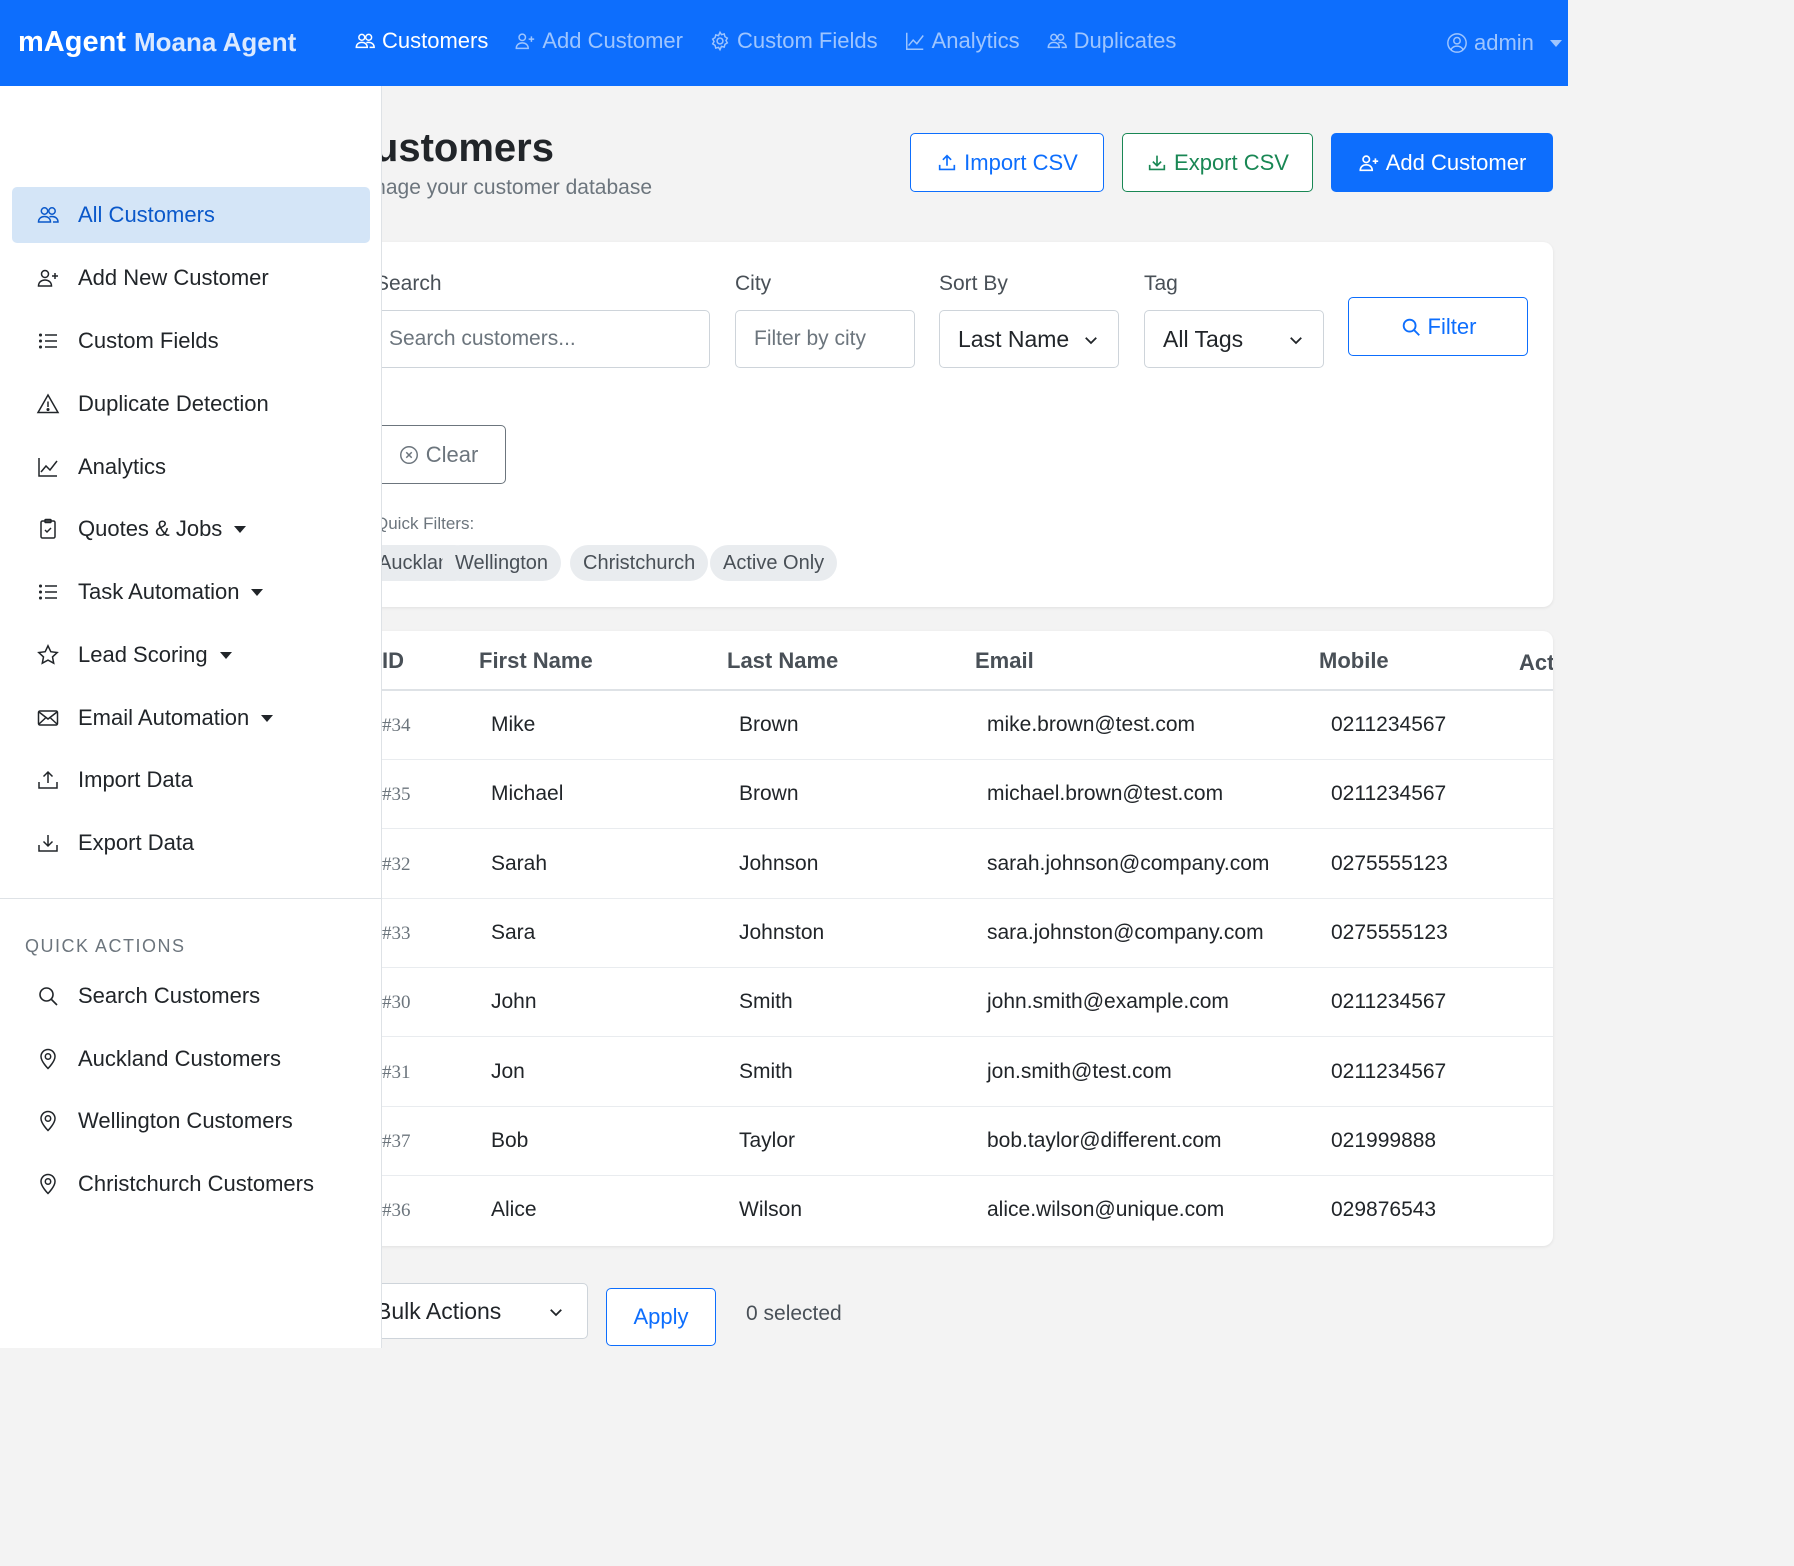 This screenshot has width=1794, height=1566. I want to click on column-header-actions: Actions, so click(1536, 662).